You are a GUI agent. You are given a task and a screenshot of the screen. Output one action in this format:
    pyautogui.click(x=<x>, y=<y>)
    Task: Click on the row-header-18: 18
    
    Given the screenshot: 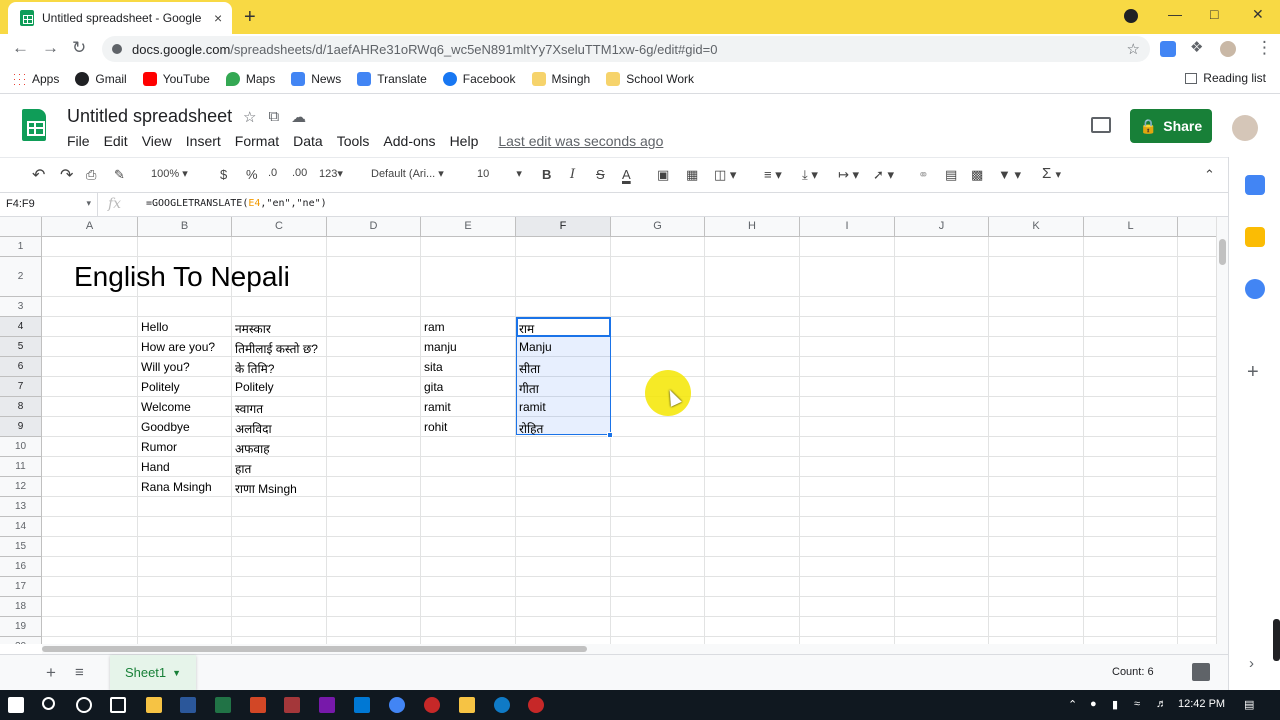 What is the action you would take?
    pyautogui.click(x=21, y=607)
    